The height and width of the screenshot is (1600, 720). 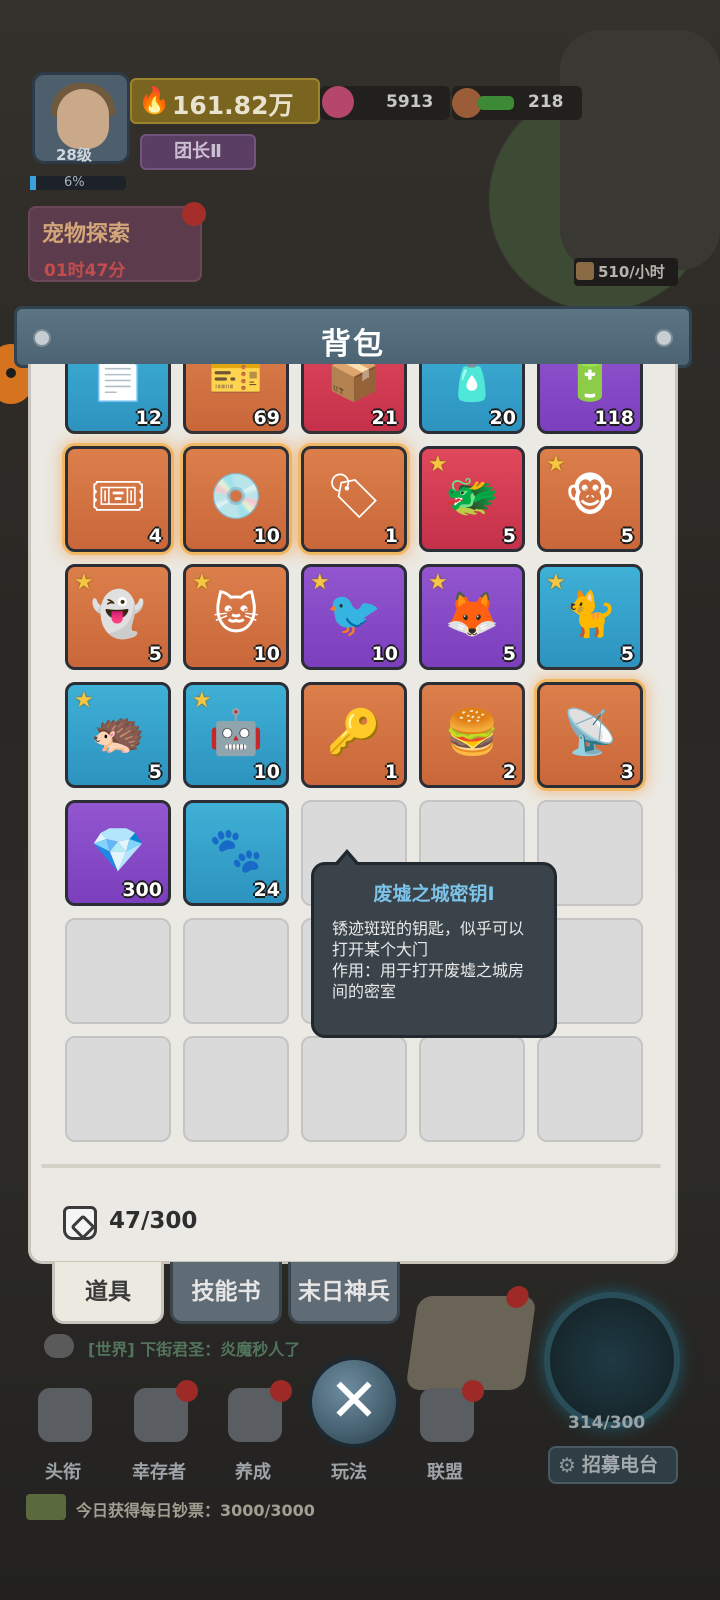 I want to click on tooltip-description: 锈迹斑斑的钥匙，似乎可以打开某个大门, so click(x=428, y=939).